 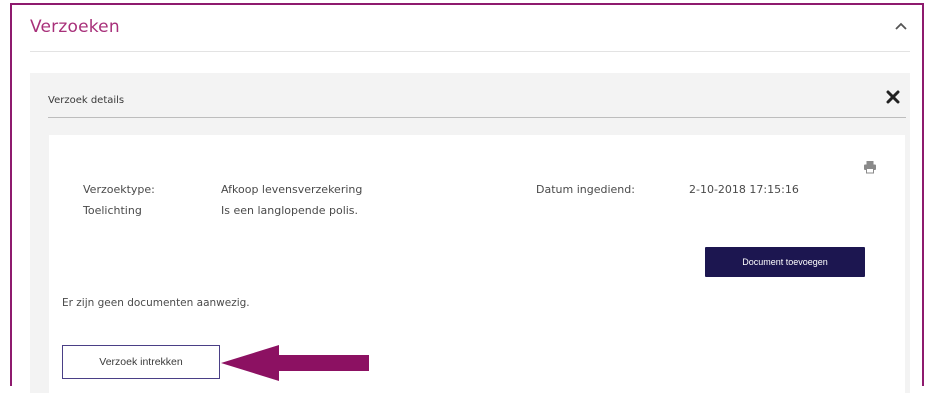 I want to click on print-button, so click(x=870, y=166).